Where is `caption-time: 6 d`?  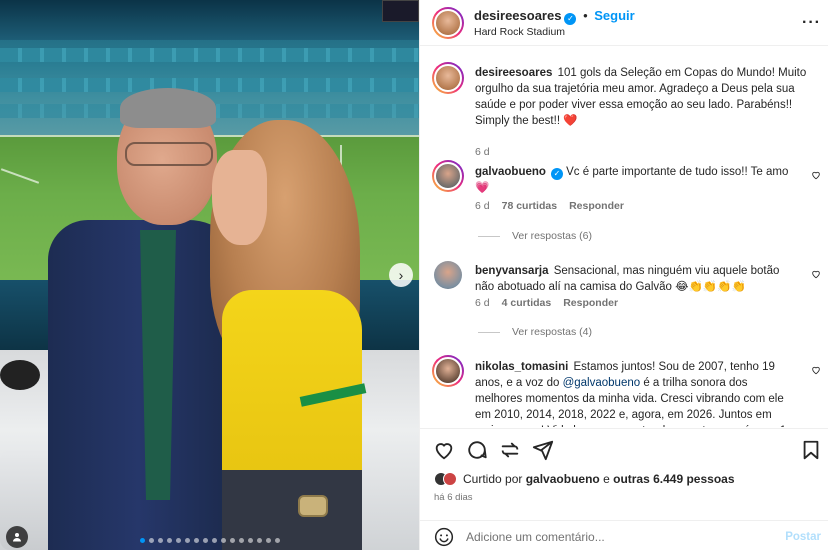
caption-time: 6 d is located at coordinates (482, 152).